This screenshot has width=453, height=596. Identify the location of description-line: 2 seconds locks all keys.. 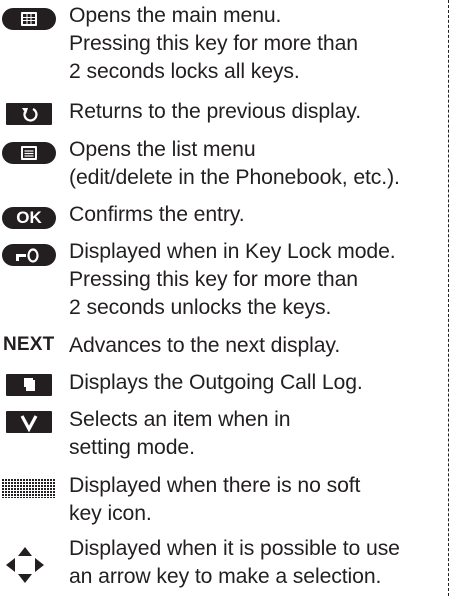
(184, 71).